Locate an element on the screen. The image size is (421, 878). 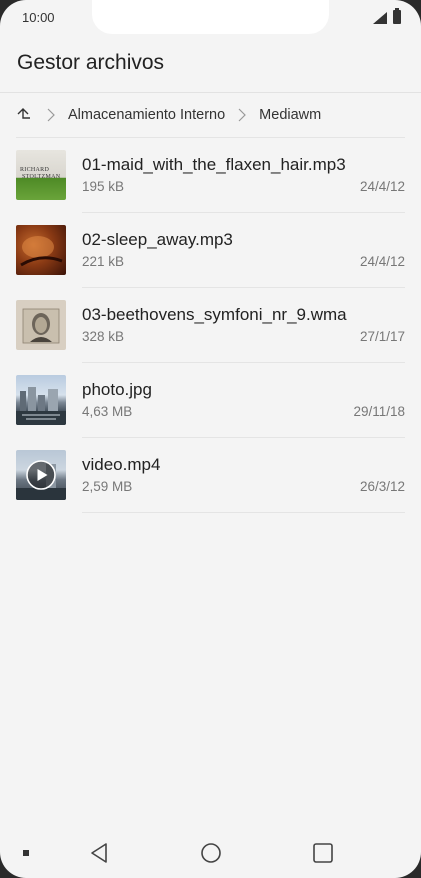
file-size: 4,63 MB is located at coordinates (107, 411).